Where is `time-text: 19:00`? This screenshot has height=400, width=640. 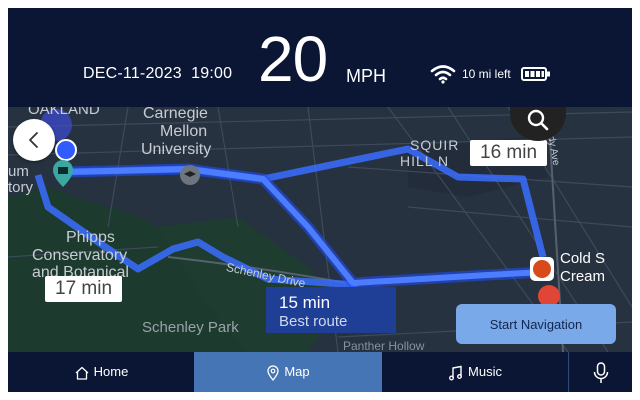 time-text: 19:00 is located at coordinates (212, 73).